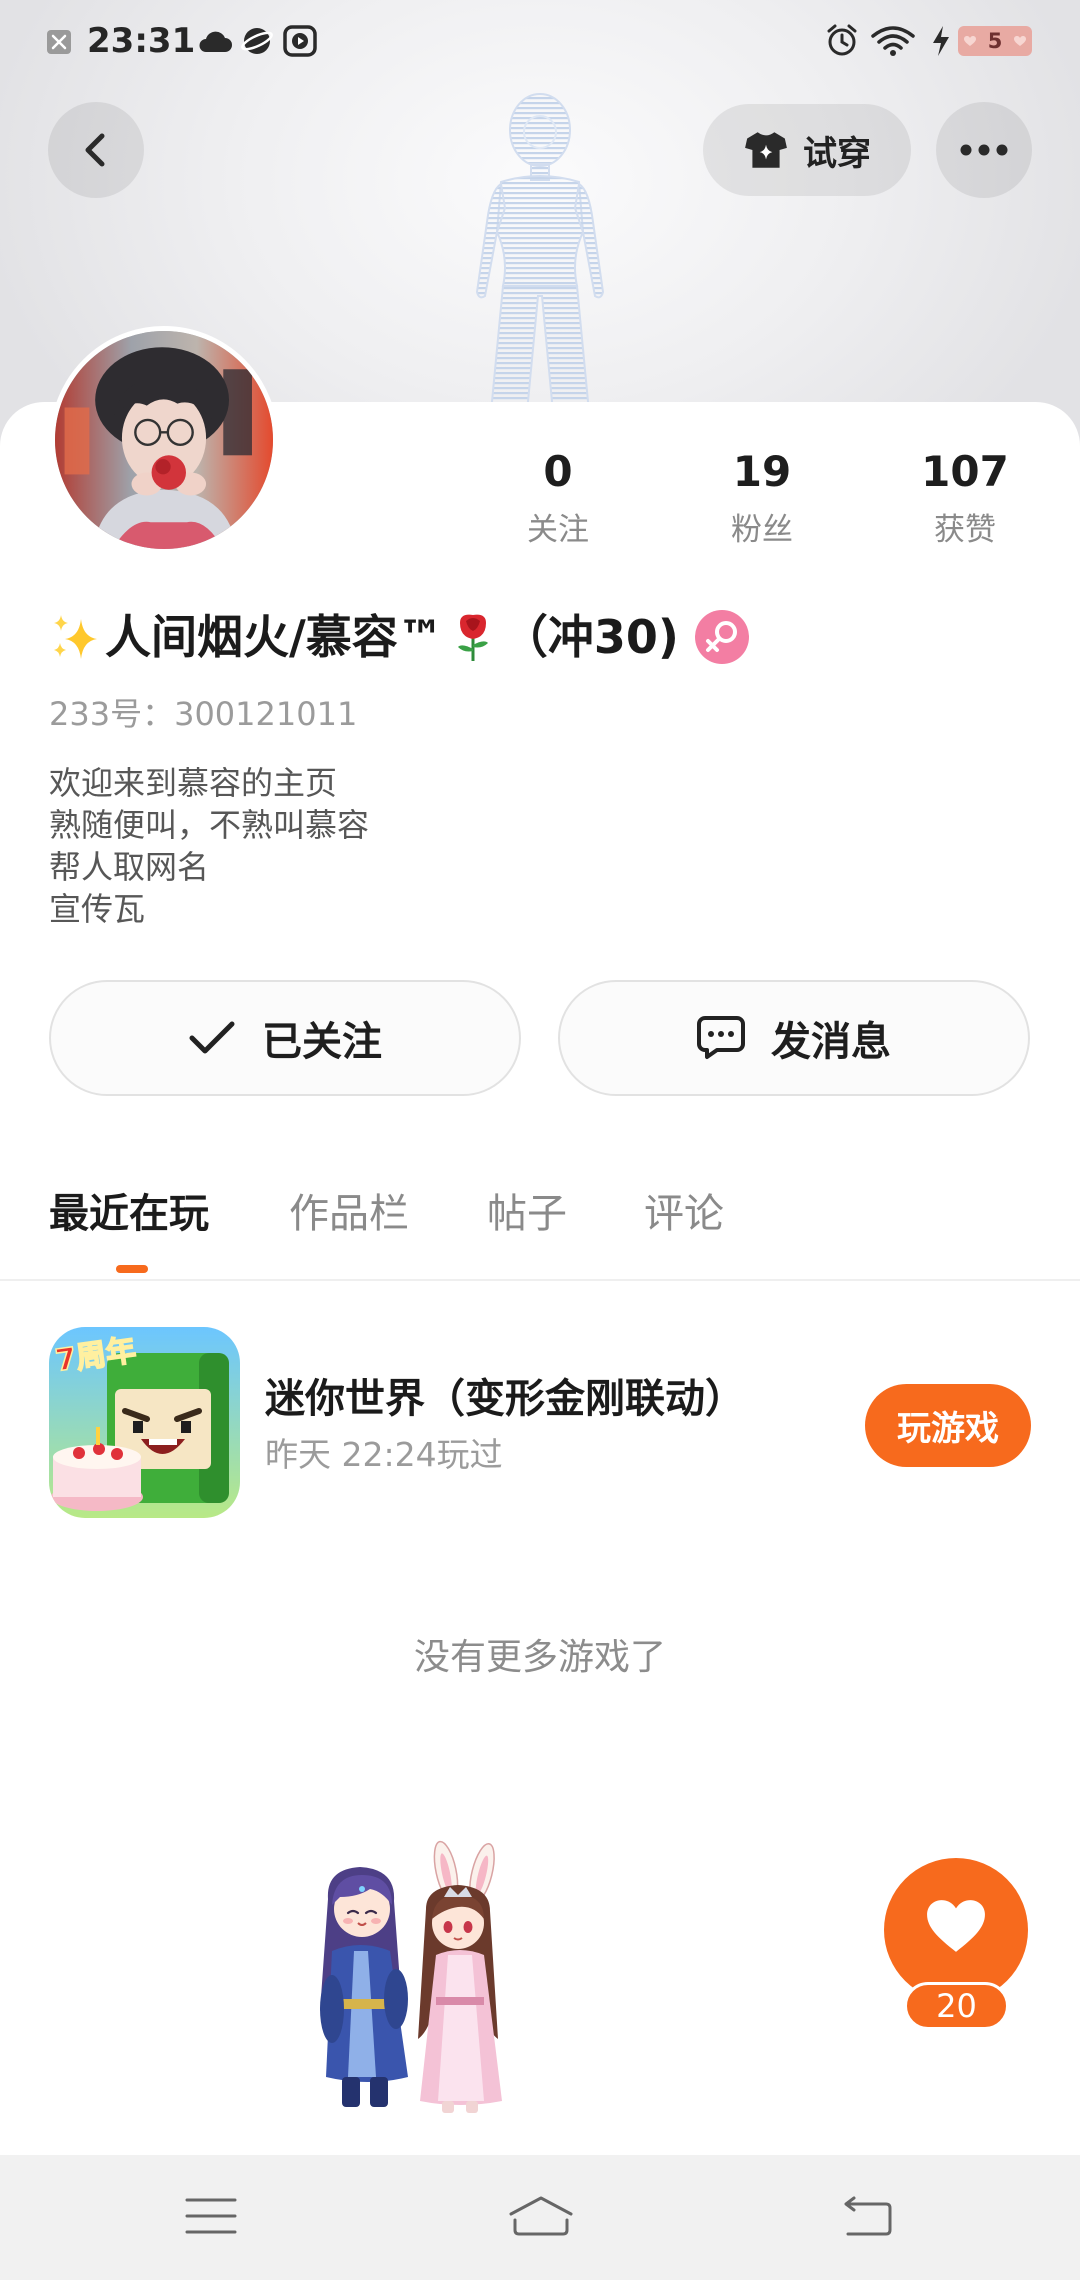 This screenshot has width=1080, height=2280. What do you see at coordinates (141, 41) in the screenshot?
I see `status-time: 23:31` at bounding box center [141, 41].